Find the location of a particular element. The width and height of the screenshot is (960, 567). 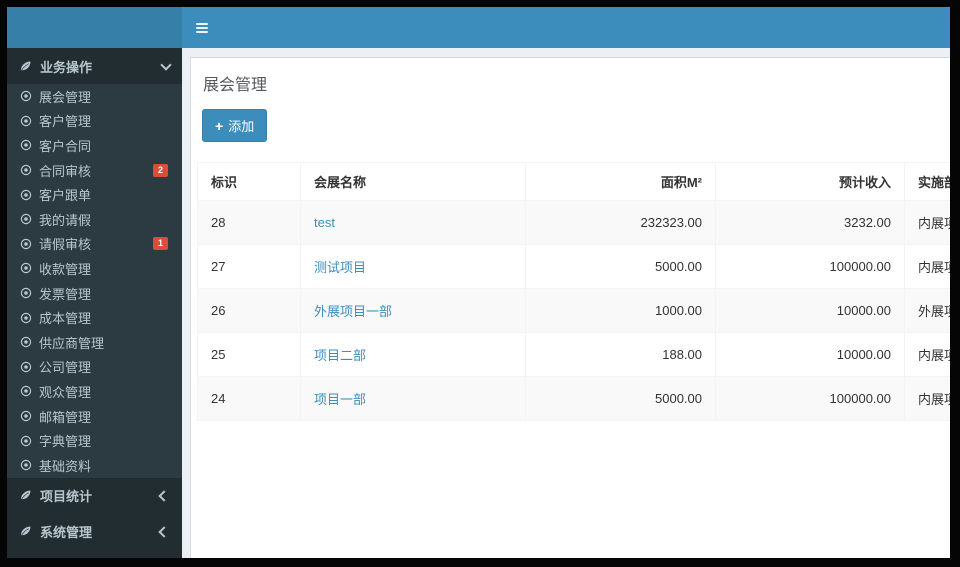

sidebar-section-business-ops: 业务操作 is located at coordinates (94, 66).